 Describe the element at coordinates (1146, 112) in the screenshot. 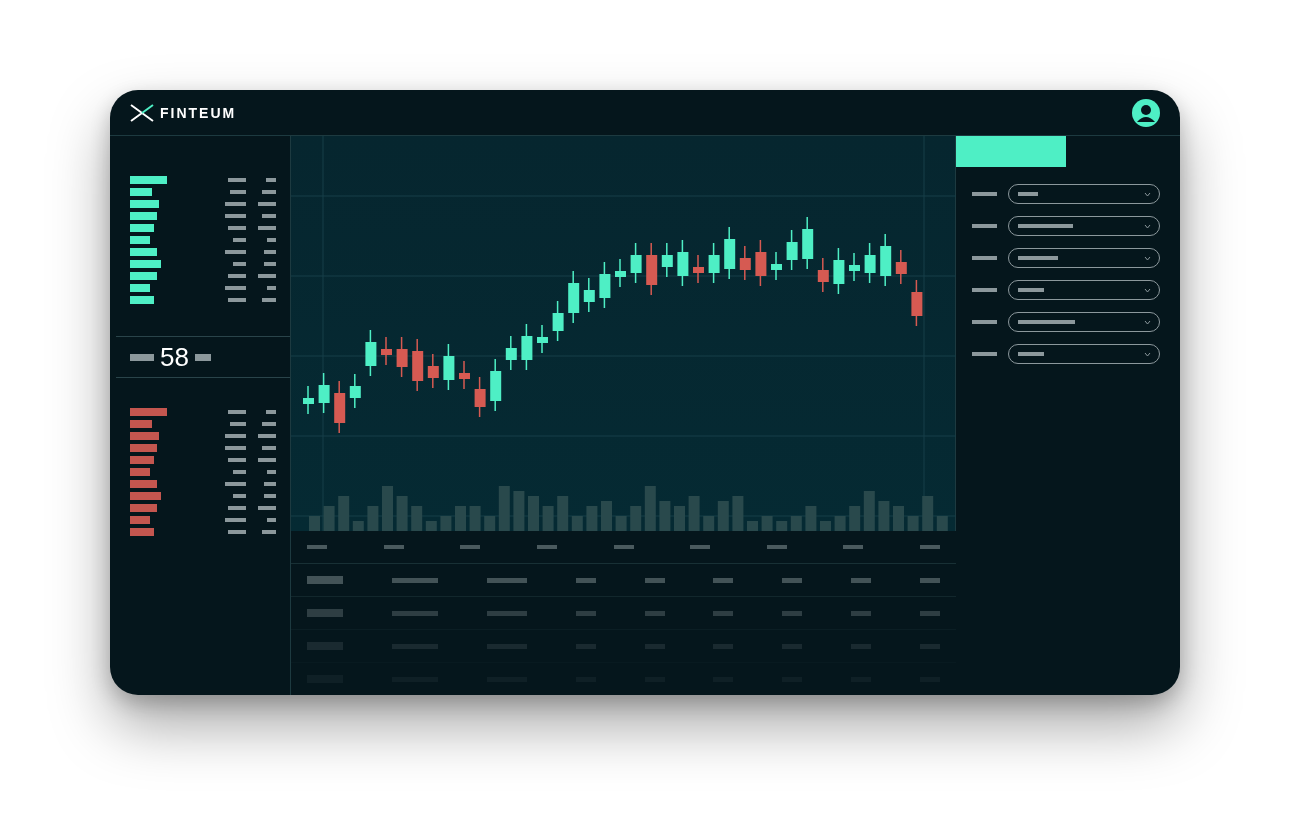

I see `avatar-icon` at that location.